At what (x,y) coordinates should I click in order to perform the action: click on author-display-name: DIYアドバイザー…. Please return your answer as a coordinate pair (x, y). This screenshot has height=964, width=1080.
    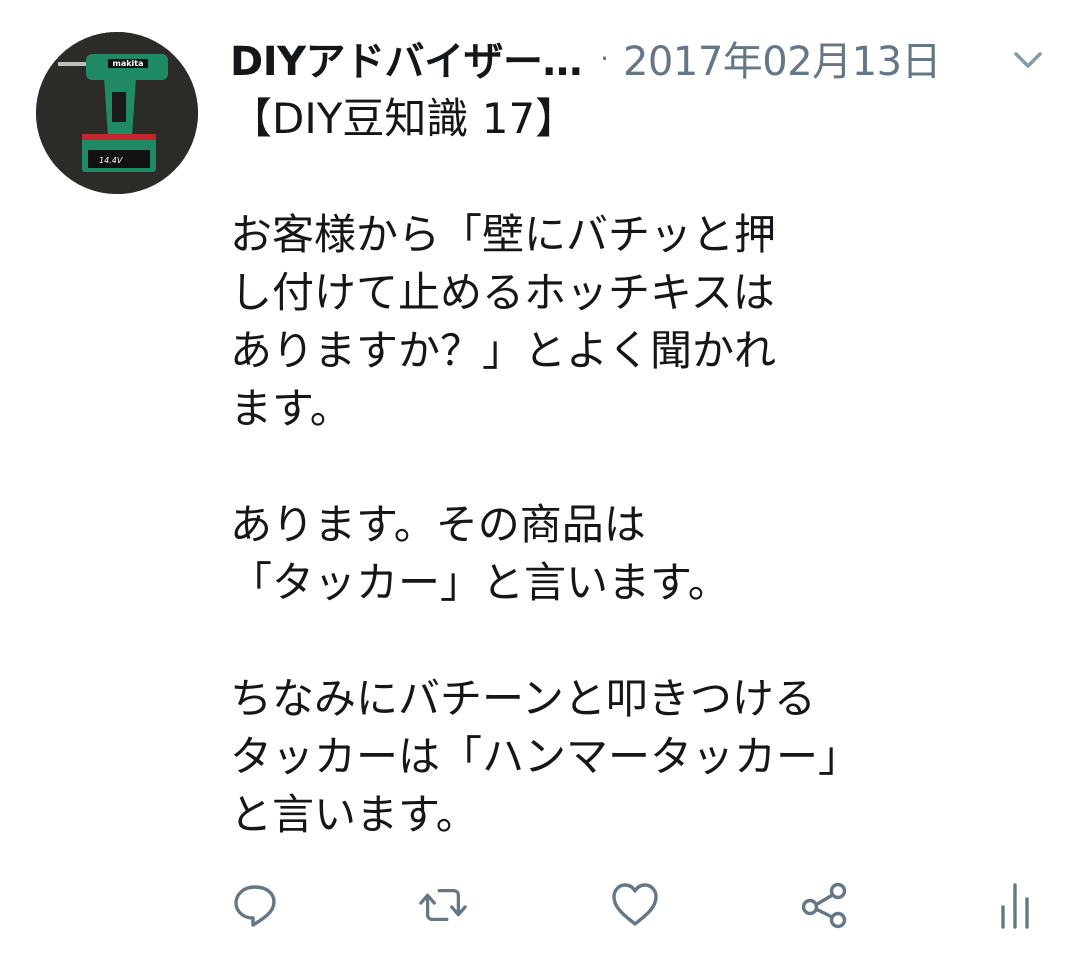
    Looking at the image, I should click on (406, 58).